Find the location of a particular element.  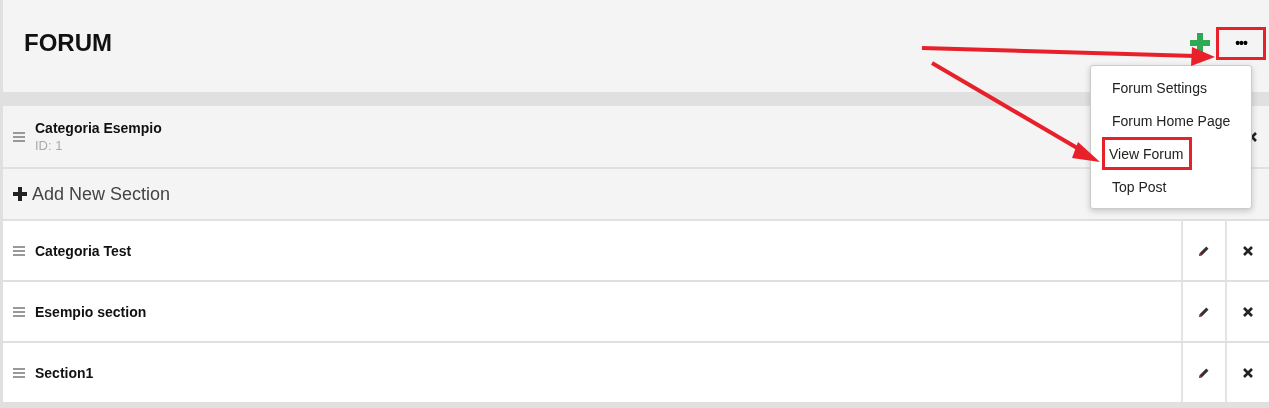

menu-item: Top Post is located at coordinates (1140, 186).